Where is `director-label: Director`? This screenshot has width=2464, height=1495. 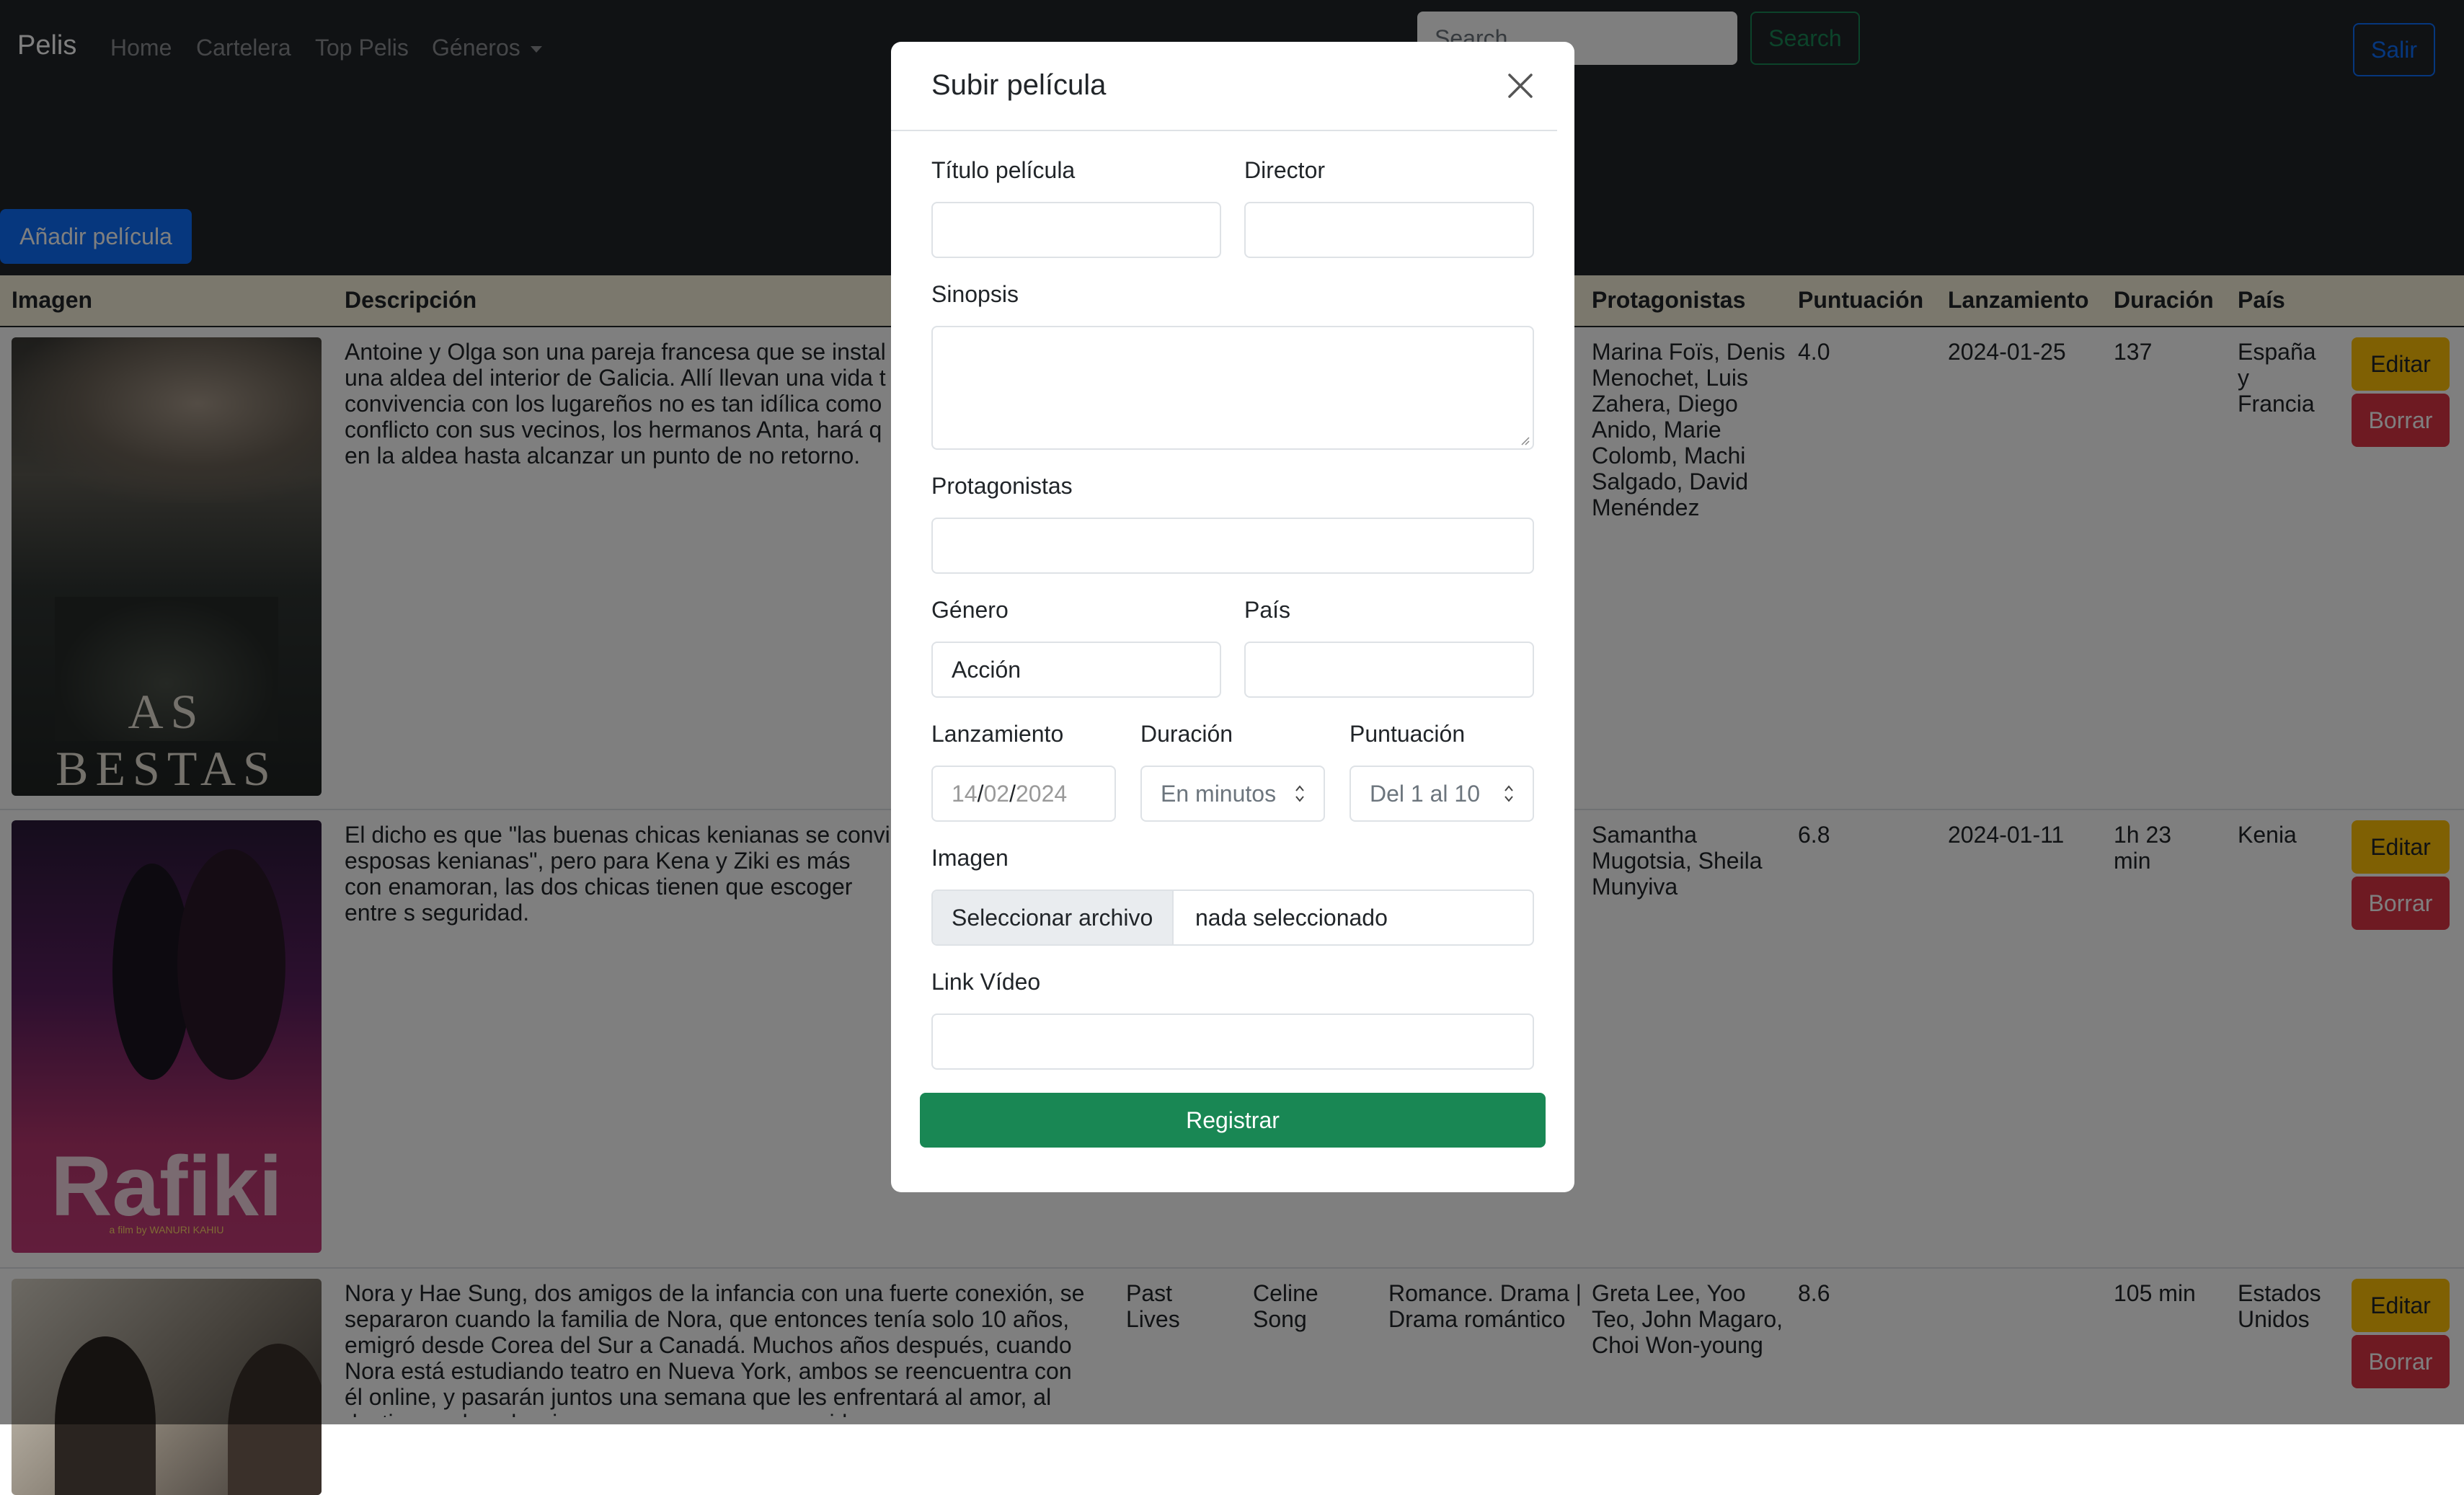
director-label: Director is located at coordinates (1285, 170).